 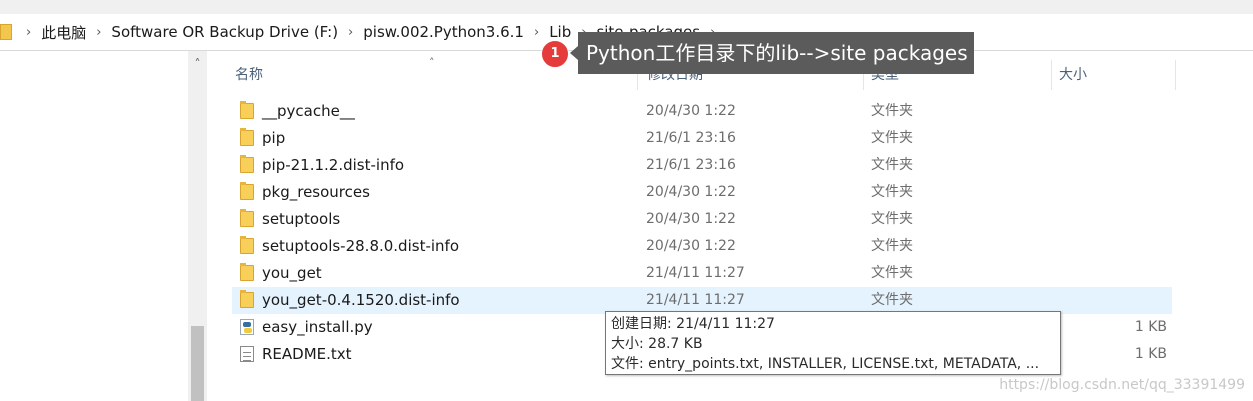 I want to click on file-row: pip 21/6/1 23:16 文件夹, so click(x=702, y=138).